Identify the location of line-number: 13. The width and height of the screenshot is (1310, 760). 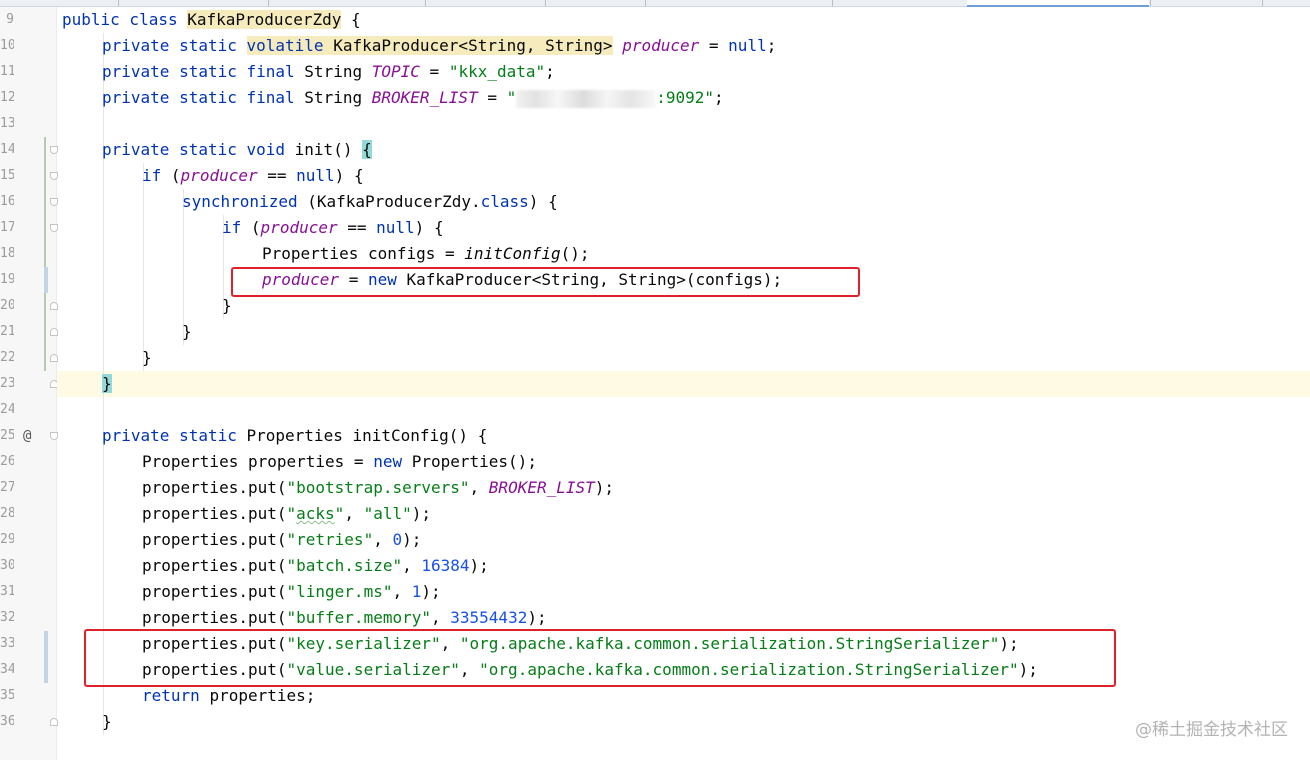
(7, 123).